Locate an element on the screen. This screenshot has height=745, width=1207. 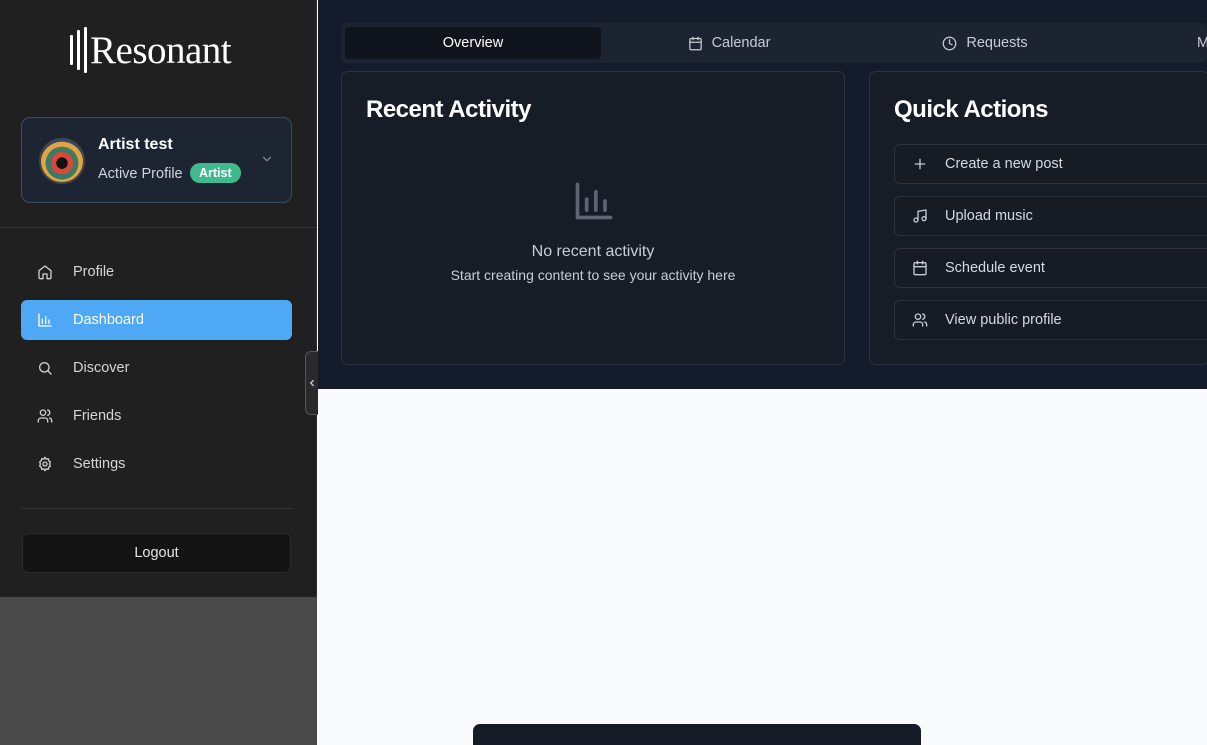
footer-panel is located at coordinates (697, 734).